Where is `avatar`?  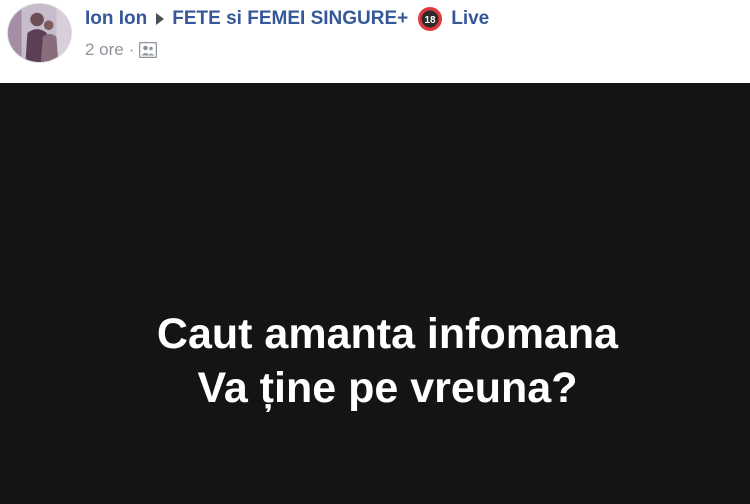 avatar is located at coordinates (39, 33).